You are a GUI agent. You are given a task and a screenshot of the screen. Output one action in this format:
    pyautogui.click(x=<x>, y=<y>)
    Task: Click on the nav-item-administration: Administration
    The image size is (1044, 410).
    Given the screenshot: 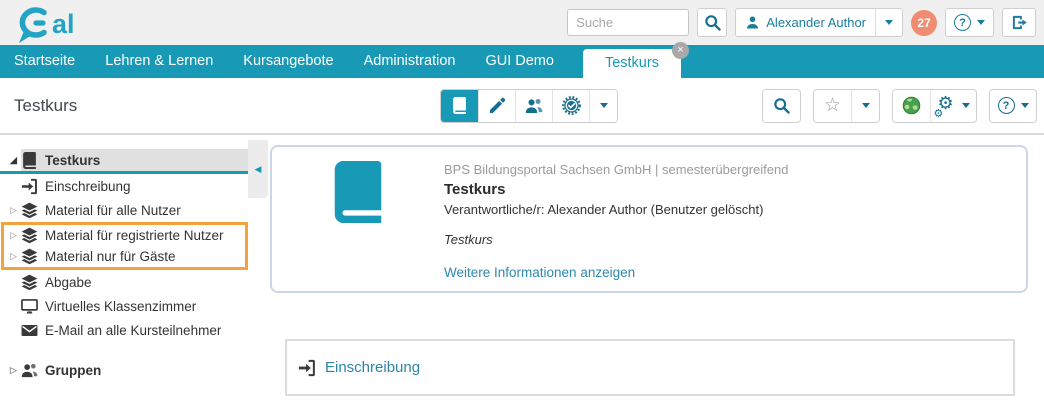 What is the action you would take?
    pyautogui.click(x=410, y=61)
    